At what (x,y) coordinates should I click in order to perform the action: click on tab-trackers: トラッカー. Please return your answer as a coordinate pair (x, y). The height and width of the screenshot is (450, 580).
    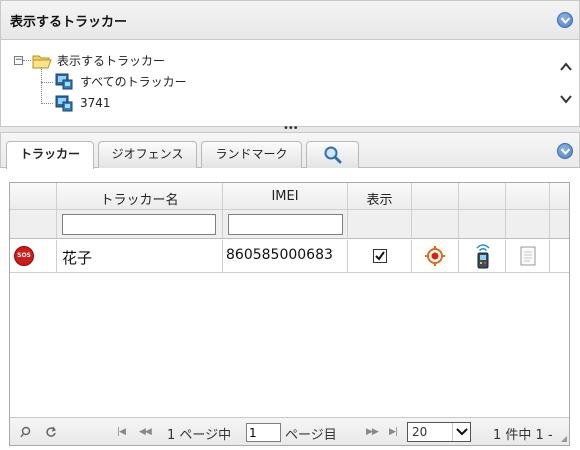
    Looking at the image, I should click on (50, 155).